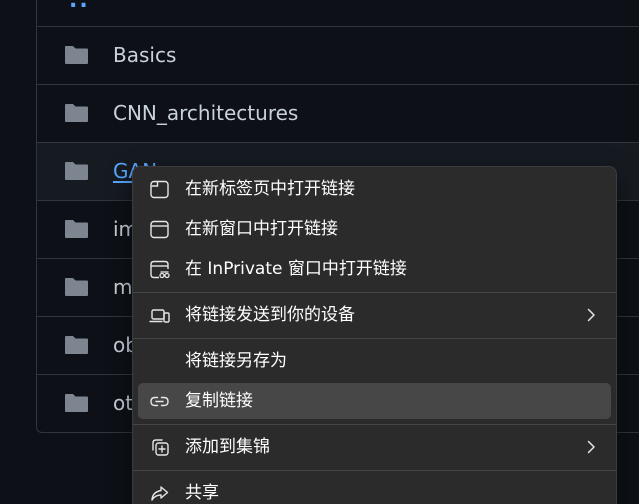 This screenshot has width=639, height=504. What do you see at coordinates (338, 113) in the screenshot?
I see `table-row: CNN_architectures` at bounding box center [338, 113].